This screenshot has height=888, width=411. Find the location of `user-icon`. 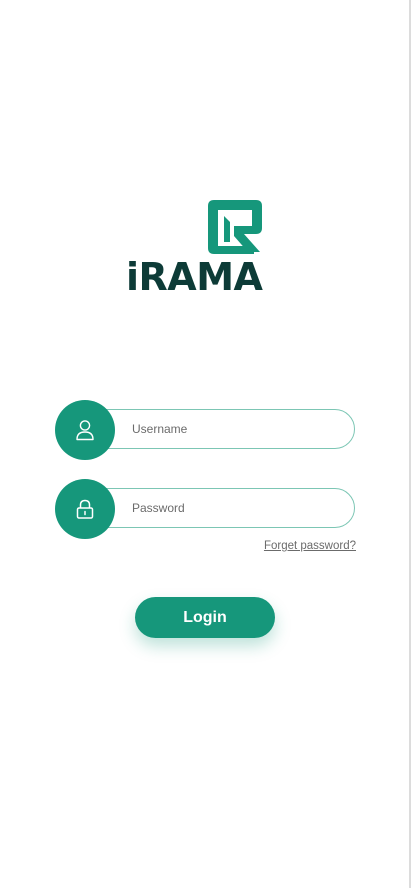

user-icon is located at coordinates (85, 430).